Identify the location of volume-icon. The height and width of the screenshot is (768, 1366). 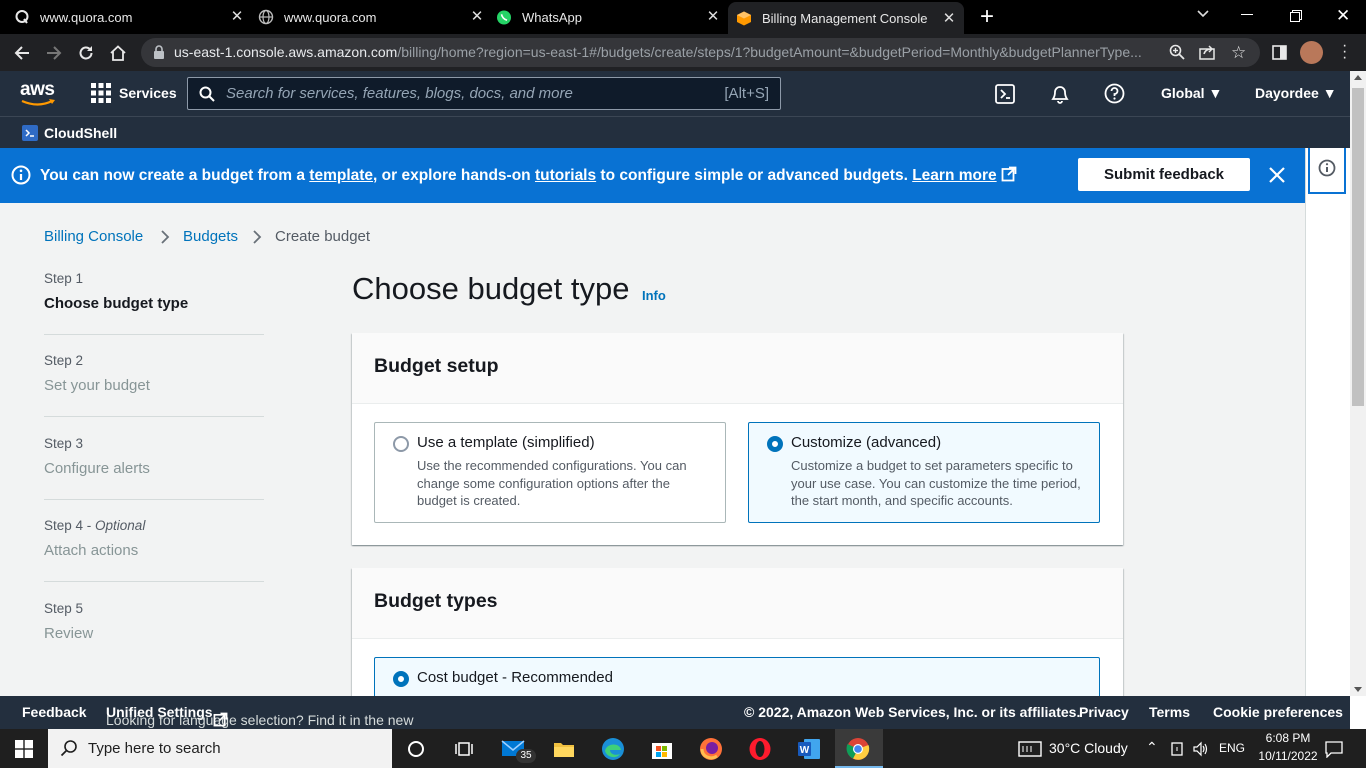
(1201, 751).